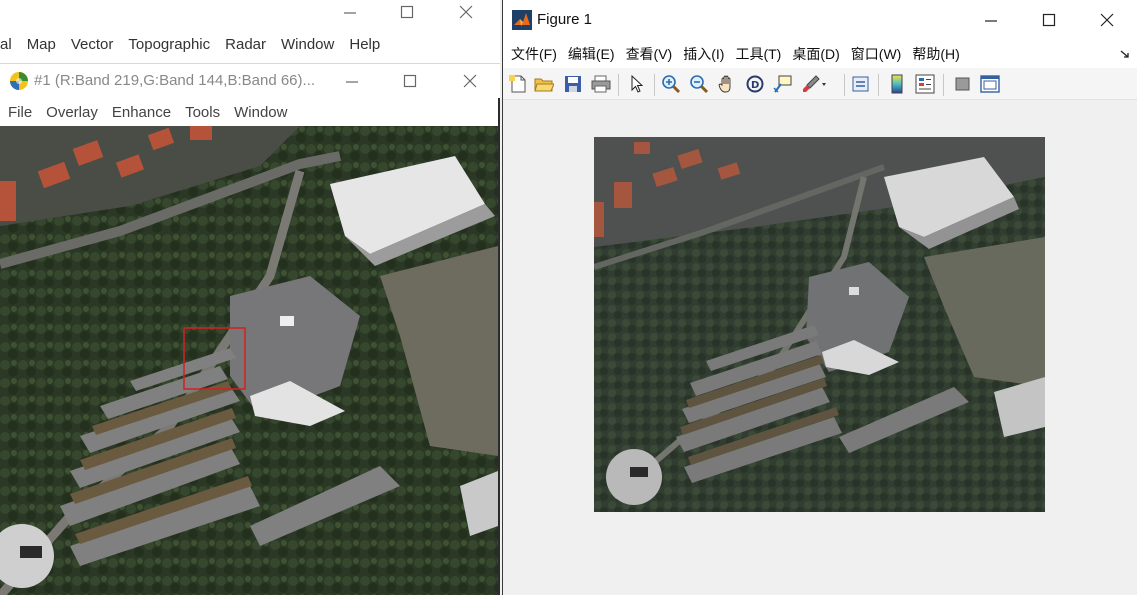 This screenshot has height=595, width=1137. Describe the element at coordinates (41, 44) in the screenshot. I see `menu-item-map: Map` at that location.